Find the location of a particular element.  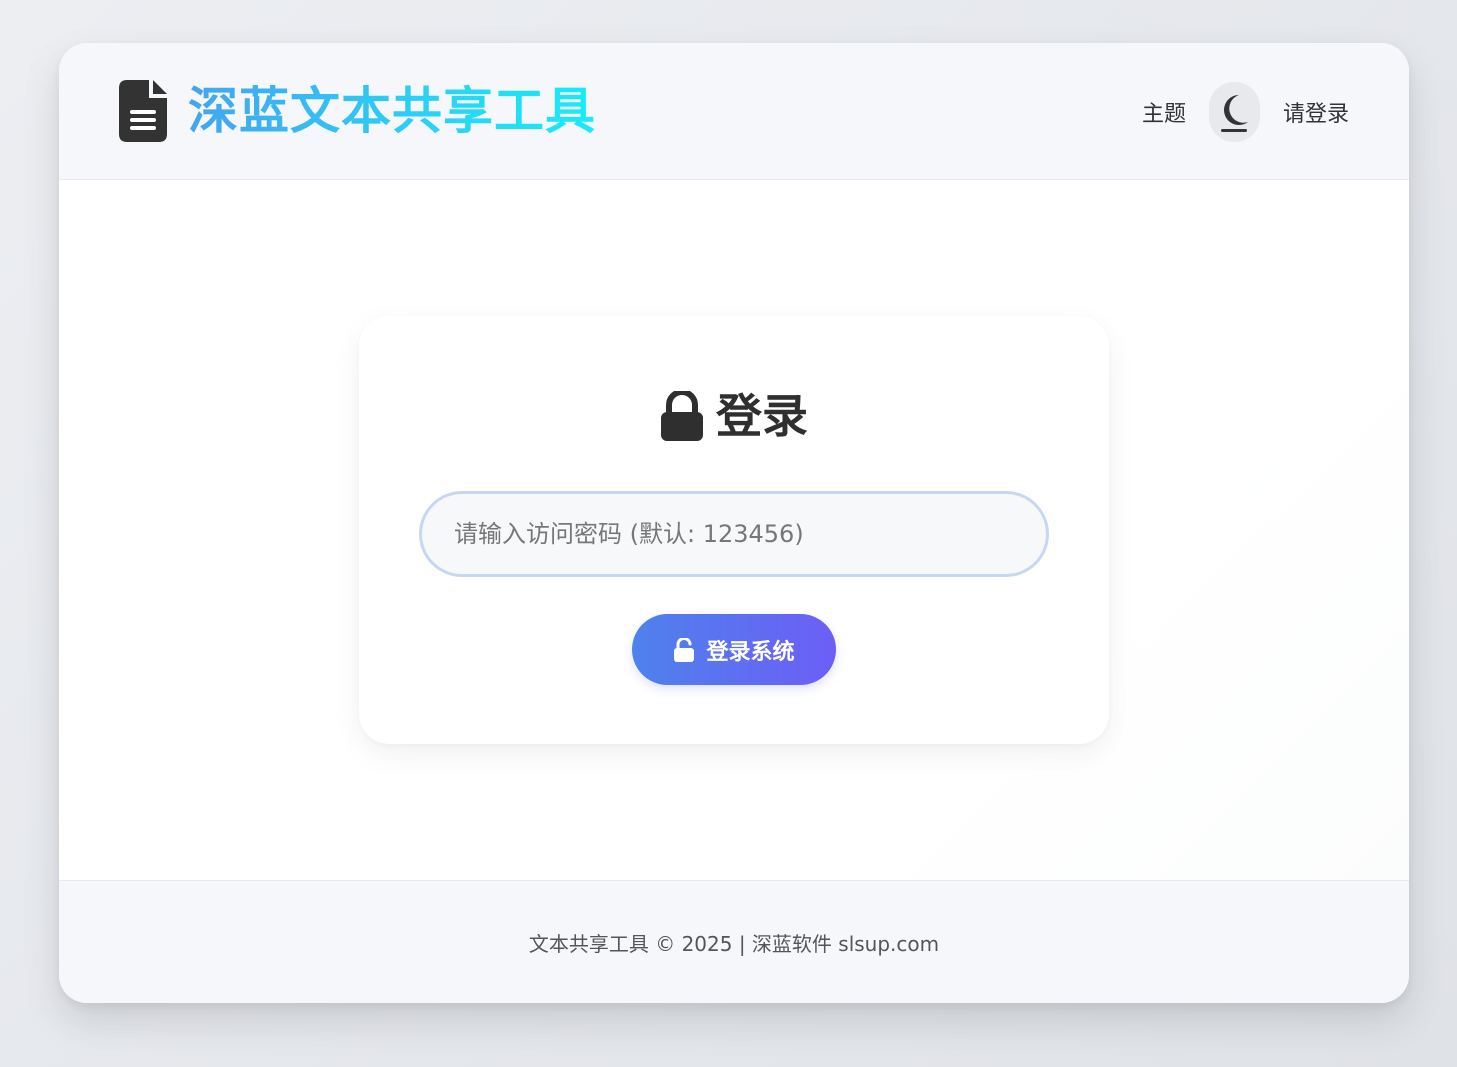

brand: 深蓝文本共享工具 is located at coordinates (357, 111).